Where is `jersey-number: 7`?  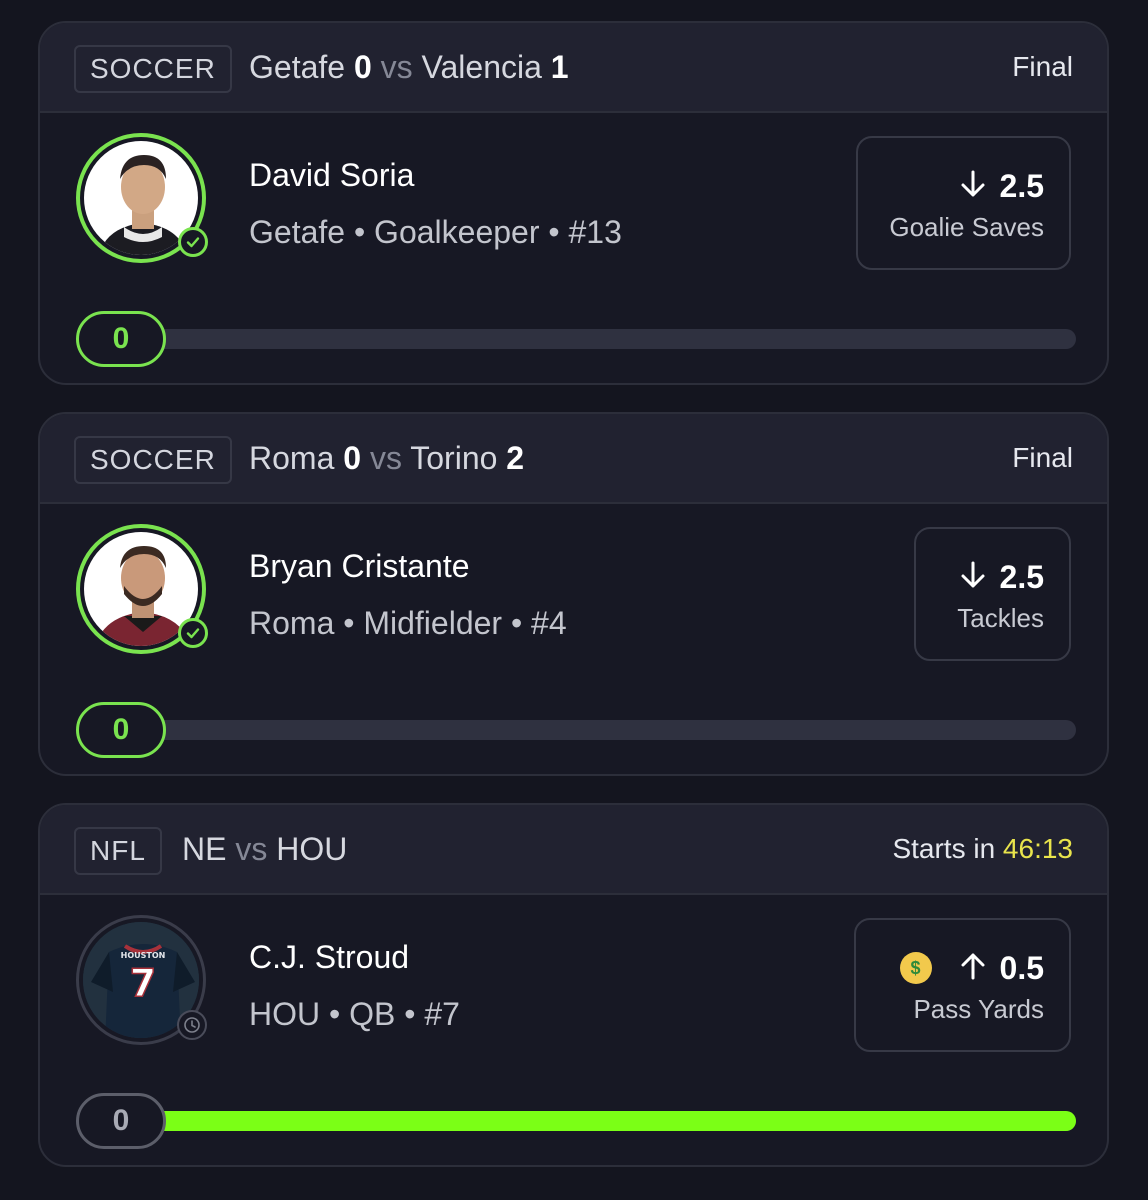 jersey-number: 7 is located at coordinates (143, 983).